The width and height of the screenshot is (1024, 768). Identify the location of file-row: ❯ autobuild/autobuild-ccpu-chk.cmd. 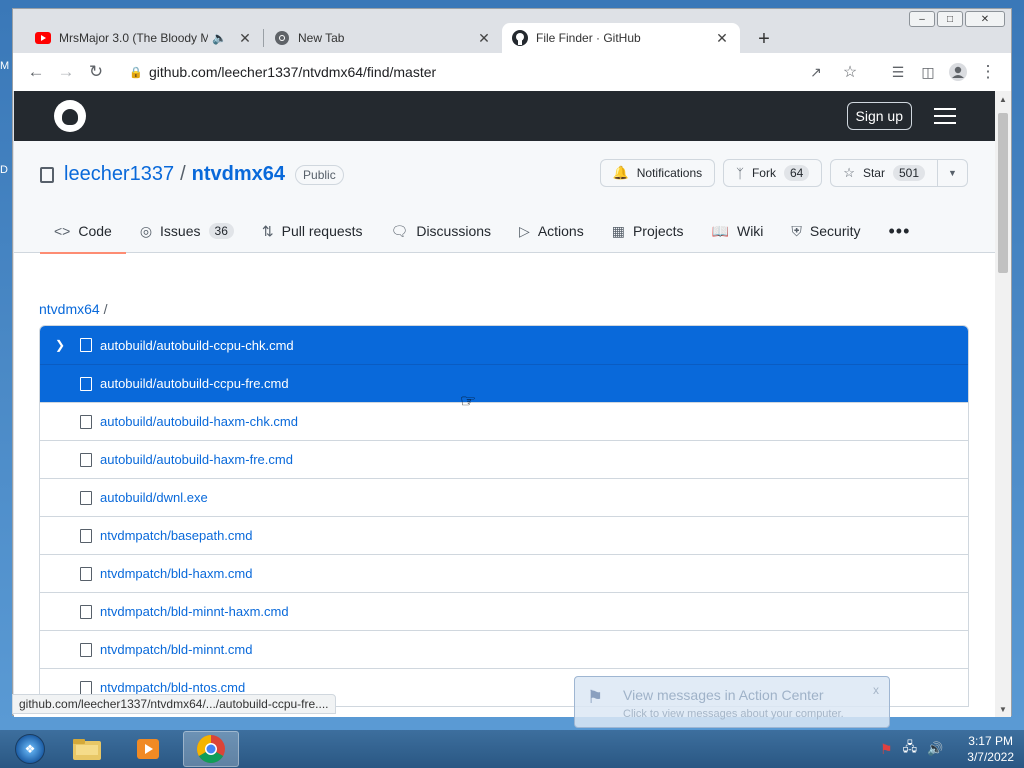
(504, 345).